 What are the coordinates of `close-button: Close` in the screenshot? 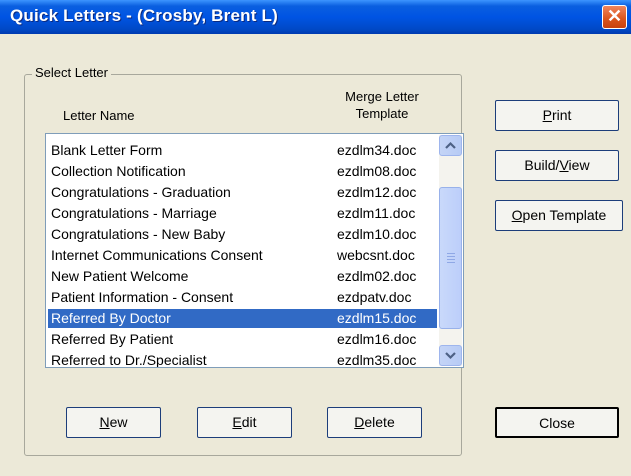 It's located at (557, 422).